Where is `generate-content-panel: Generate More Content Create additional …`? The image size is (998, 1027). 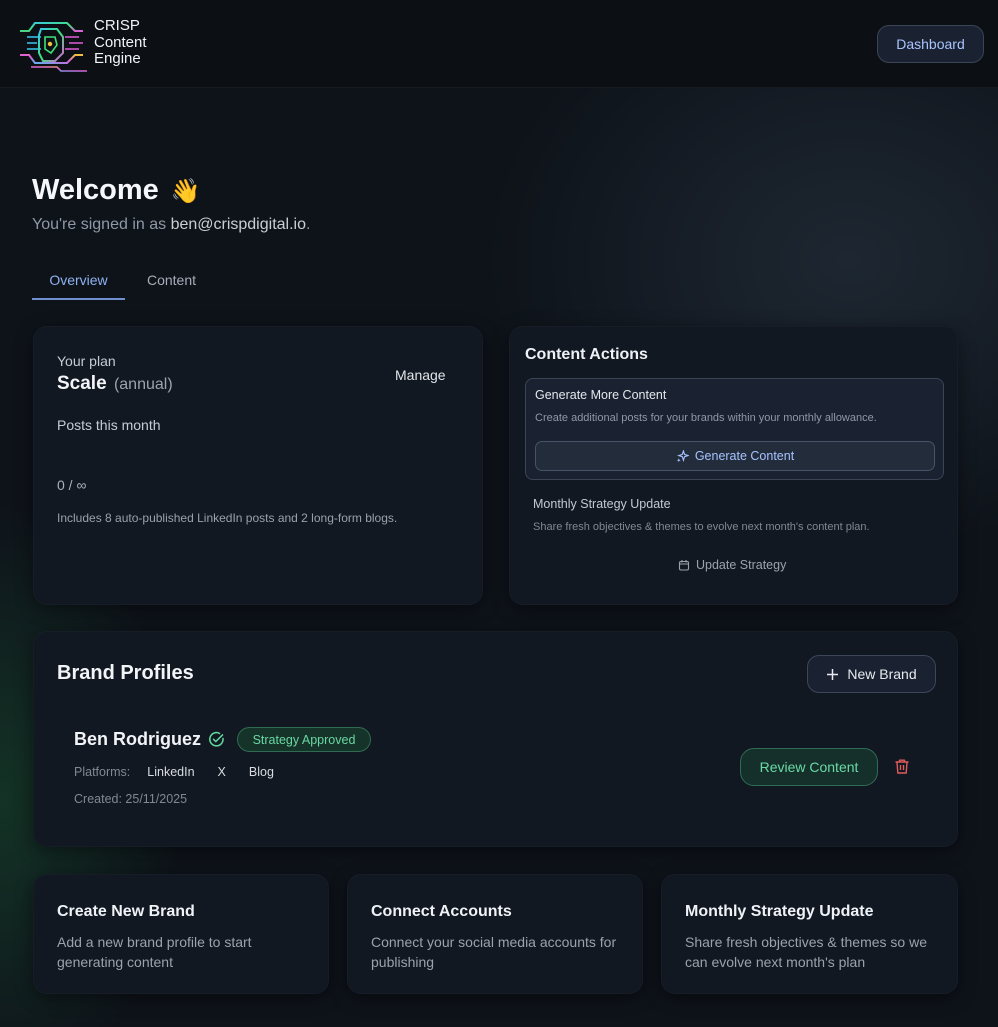 generate-content-panel: Generate More Content Create additional … is located at coordinates (734, 429).